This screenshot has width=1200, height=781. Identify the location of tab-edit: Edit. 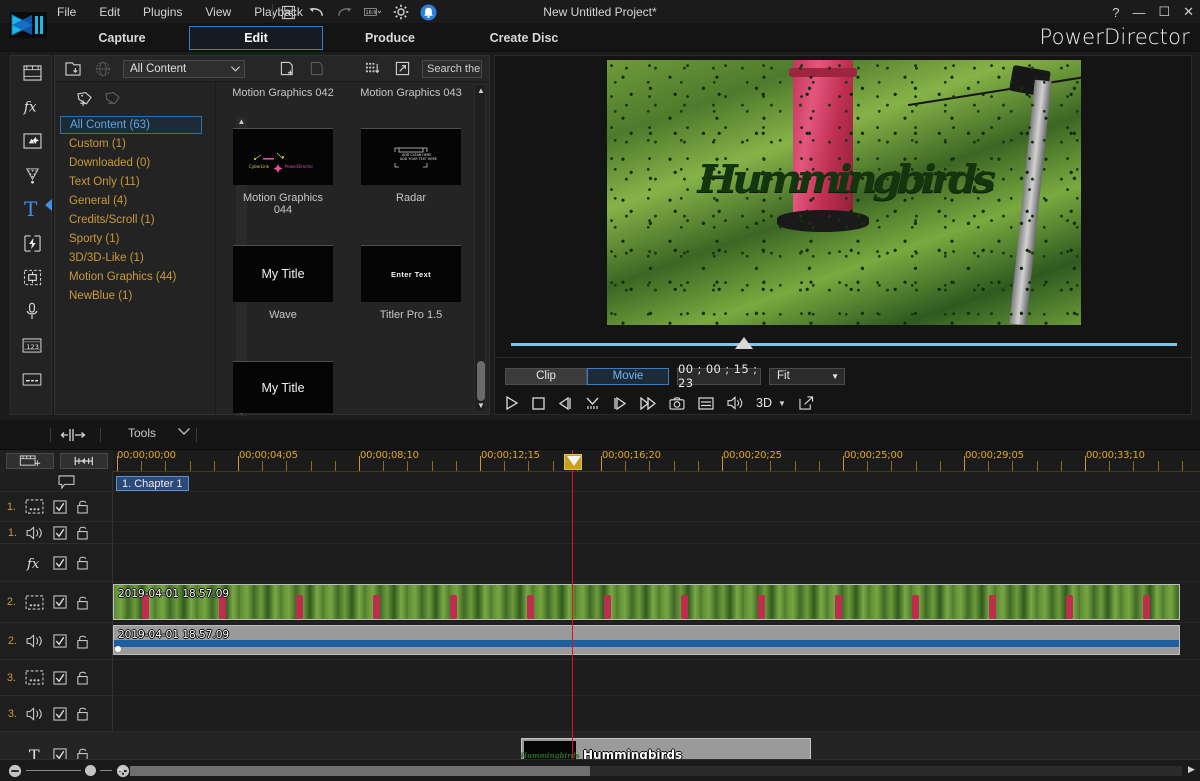
(256, 38).